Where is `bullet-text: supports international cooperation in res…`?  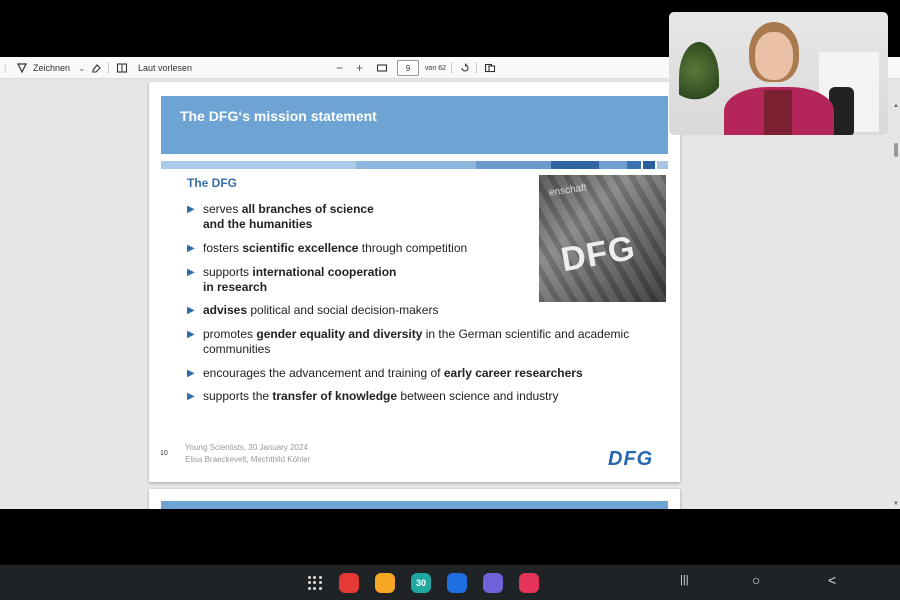 bullet-text: supports international cooperation in res… is located at coordinates (299, 280).